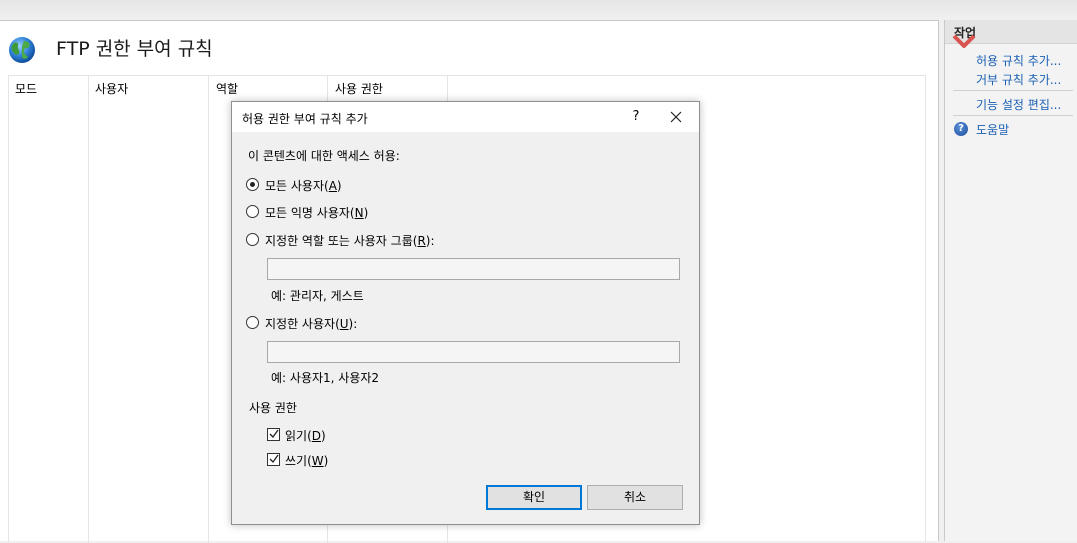 The height and width of the screenshot is (543, 1077). Describe the element at coordinates (26, 88) in the screenshot. I see `column-header-mode: 모드` at that location.